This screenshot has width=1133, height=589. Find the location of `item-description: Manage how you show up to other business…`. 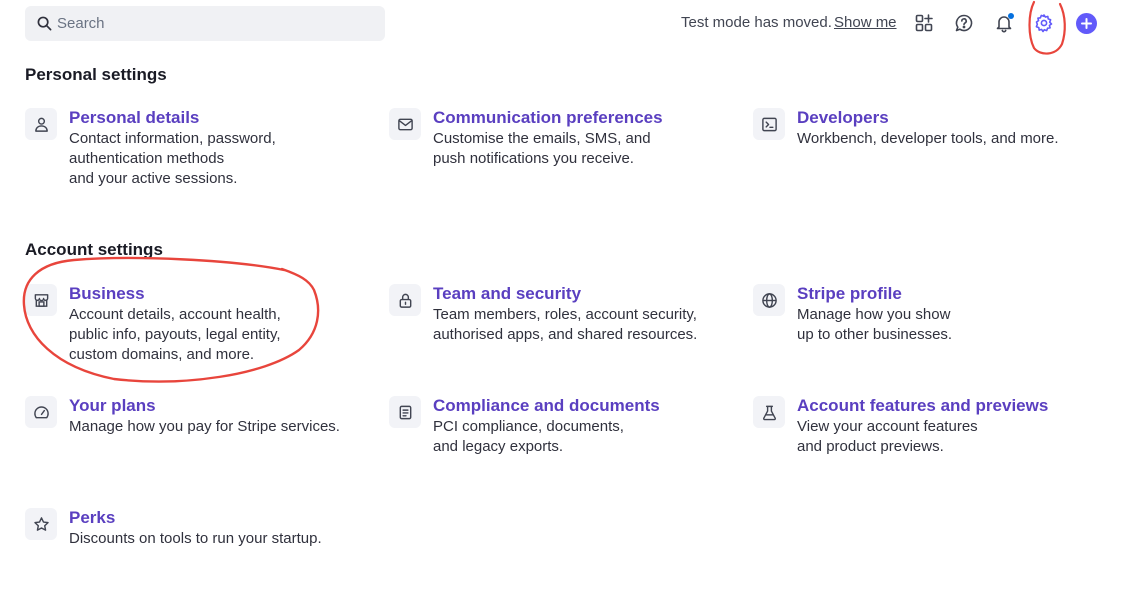

item-description: Manage how you show up to other business… is located at coordinates (875, 324).